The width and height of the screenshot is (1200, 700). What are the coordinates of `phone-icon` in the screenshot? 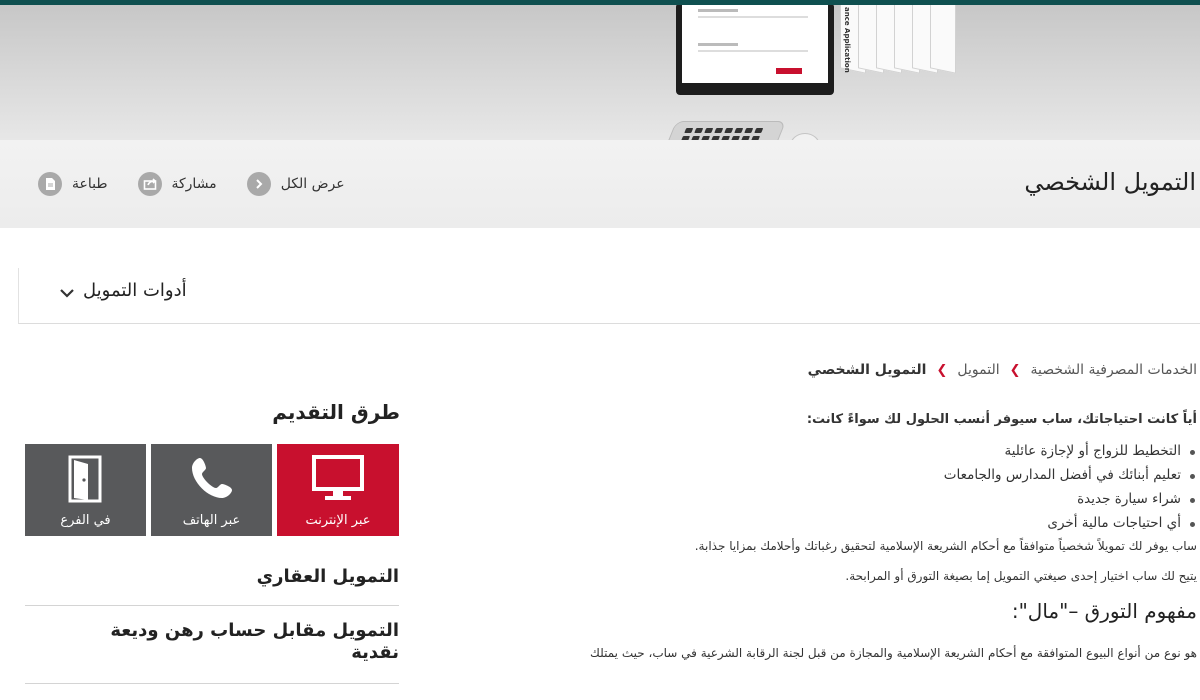 It's located at (211, 478).